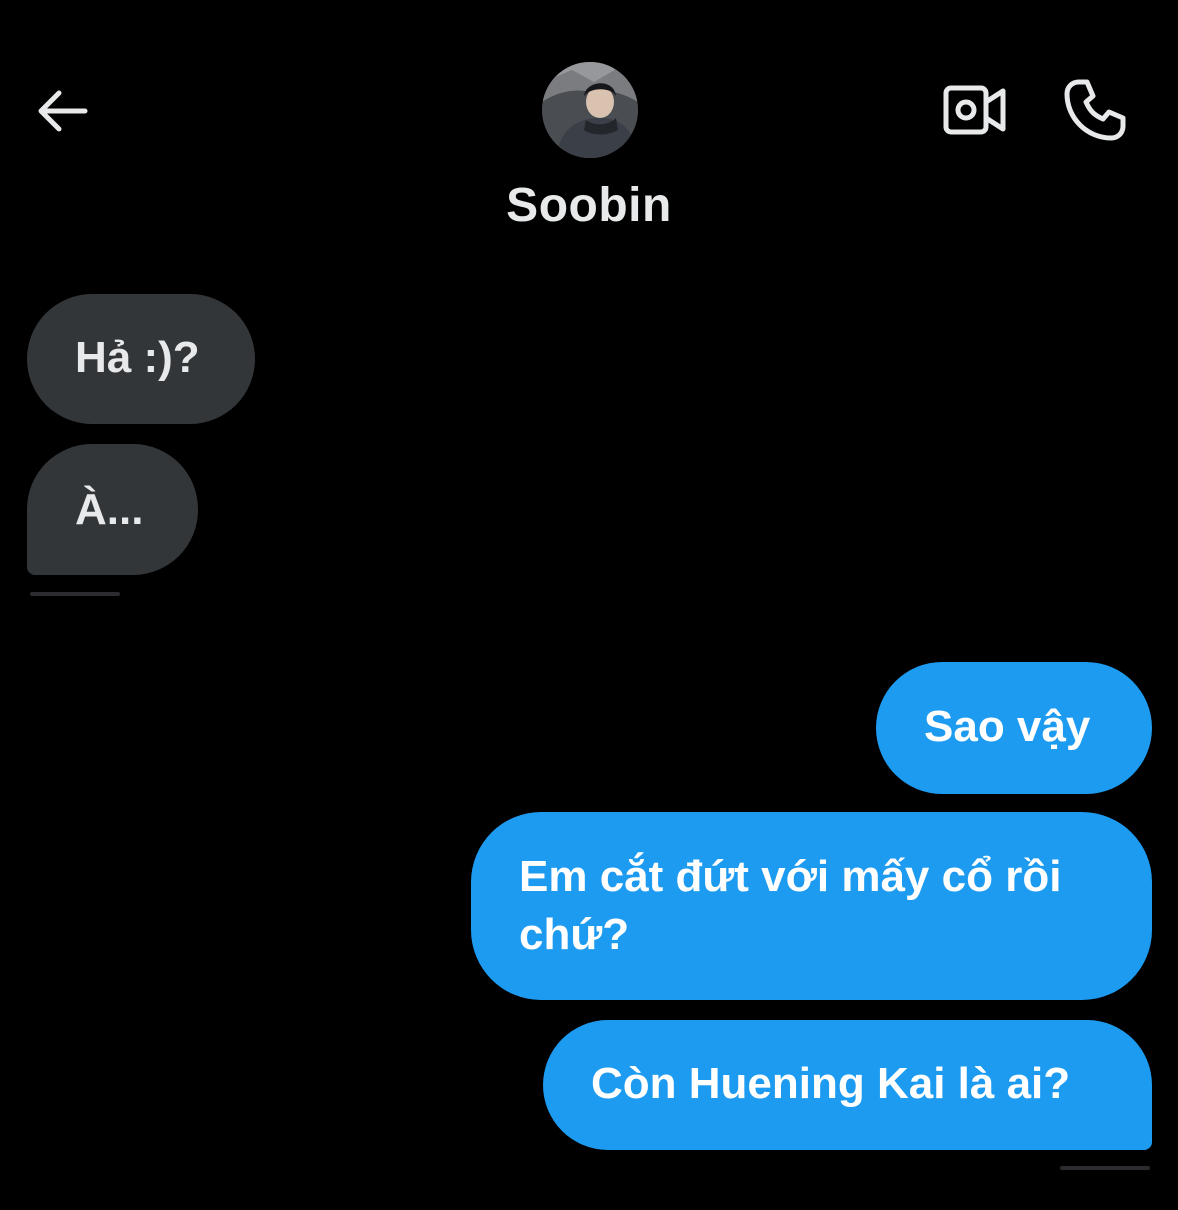 This screenshot has width=1178, height=1210. I want to click on video-call-button, so click(975, 110).